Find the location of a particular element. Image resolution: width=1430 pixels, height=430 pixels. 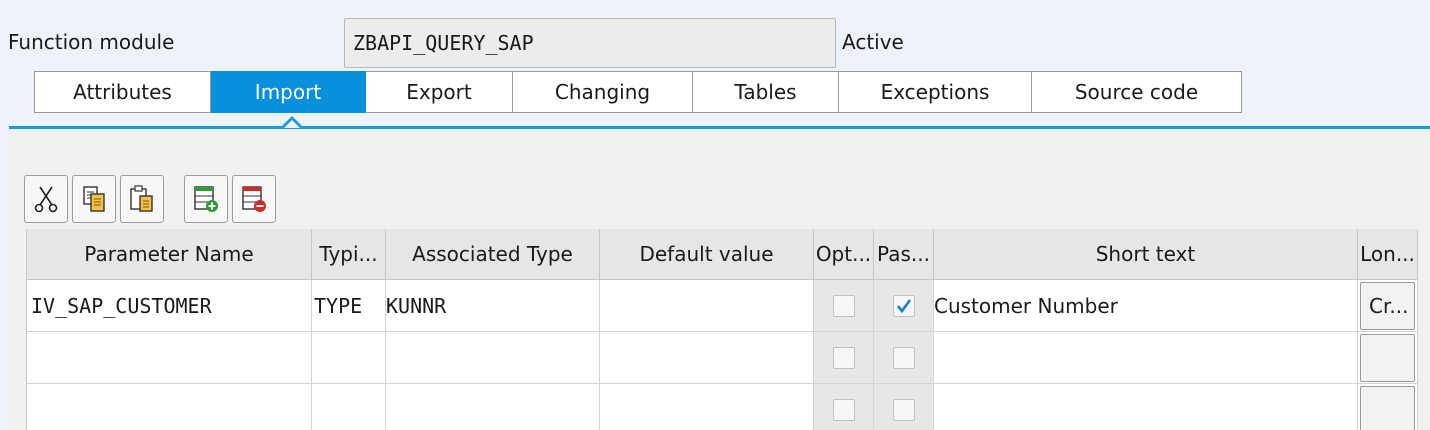

tab-import: Import is located at coordinates (288, 92).